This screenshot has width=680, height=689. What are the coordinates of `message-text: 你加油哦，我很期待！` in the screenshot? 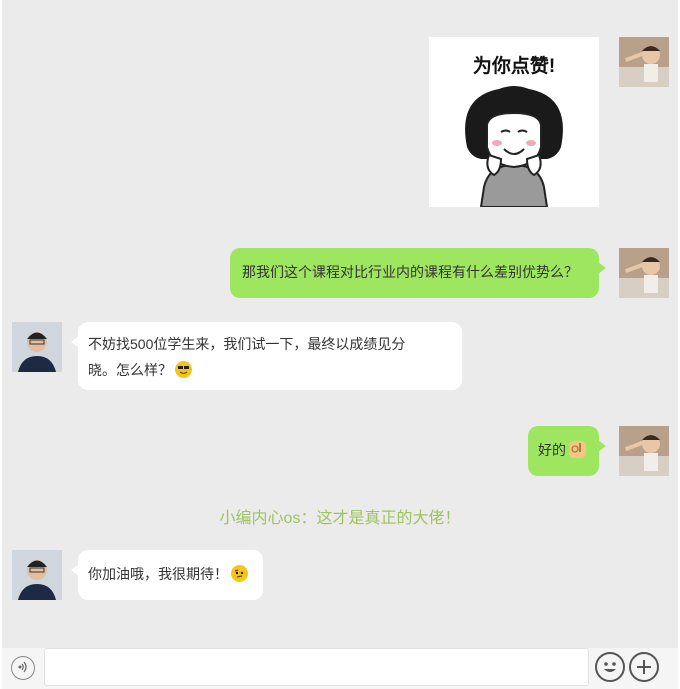 It's located at (158, 574).